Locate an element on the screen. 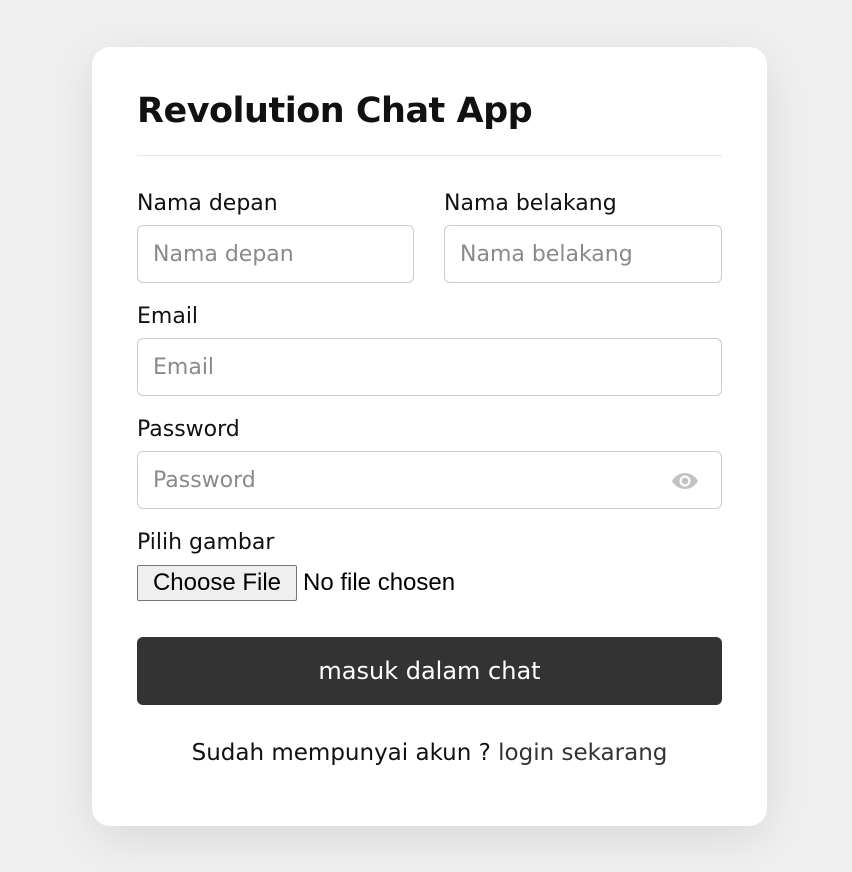 The image size is (852, 872). title-divider is located at coordinates (429, 155).